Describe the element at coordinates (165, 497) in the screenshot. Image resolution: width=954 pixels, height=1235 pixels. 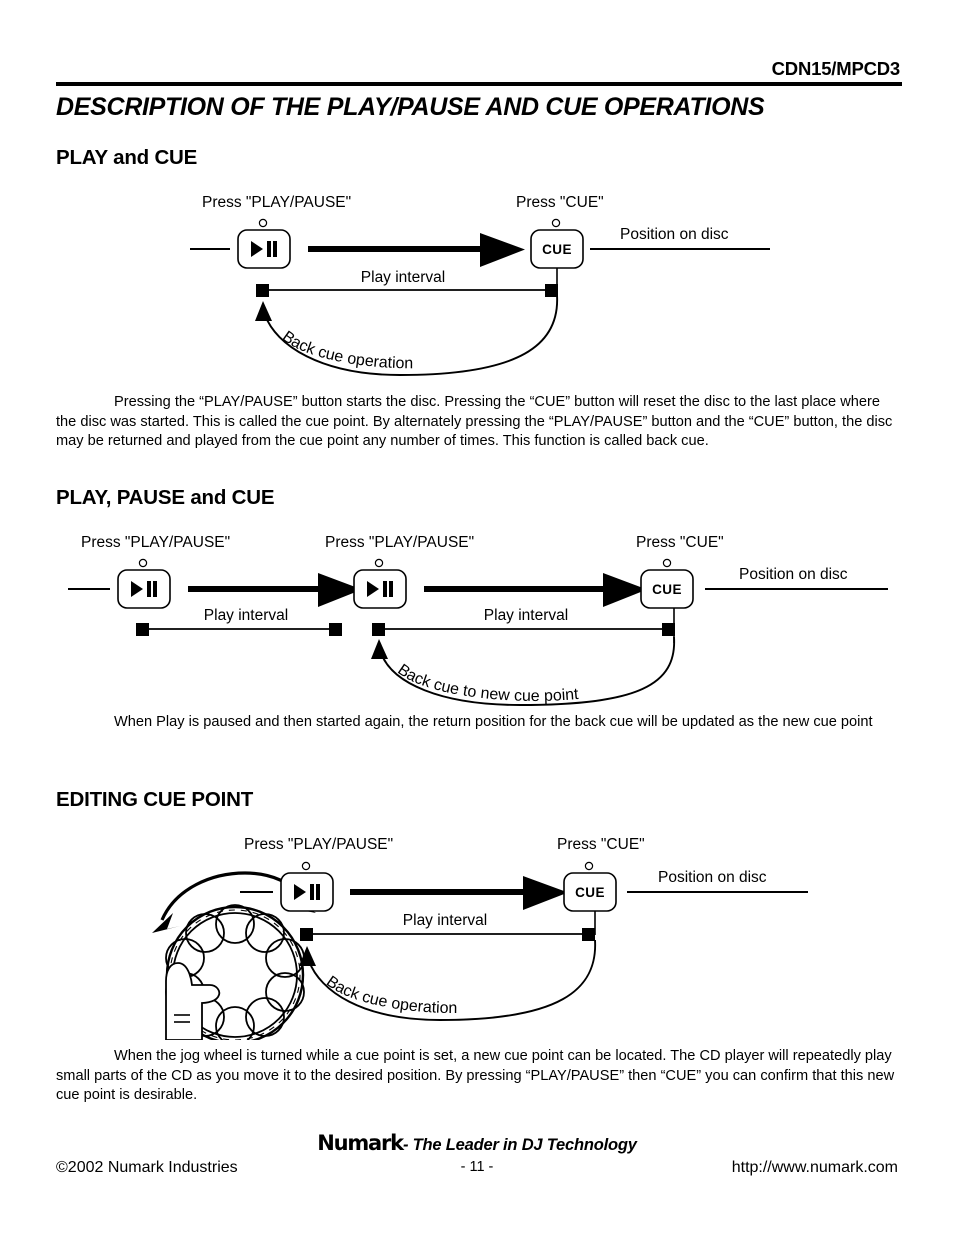
I see `section-heading-play-pause-and-cue: PLAY, PAUSE and CUE` at that location.